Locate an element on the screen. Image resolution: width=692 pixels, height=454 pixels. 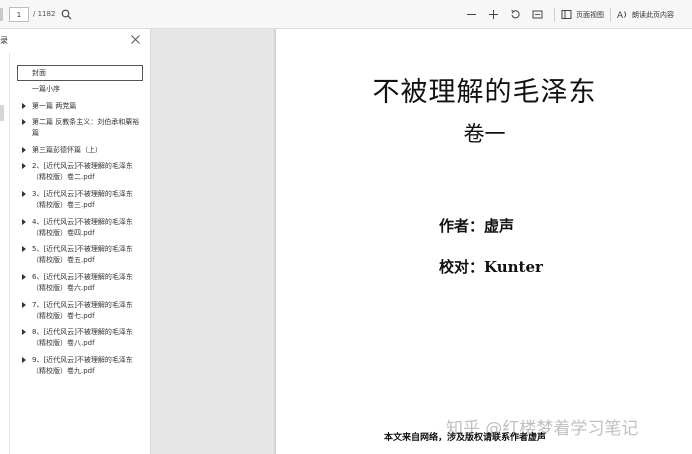
page-total: / 1182 is located at coordinates (44, 14).